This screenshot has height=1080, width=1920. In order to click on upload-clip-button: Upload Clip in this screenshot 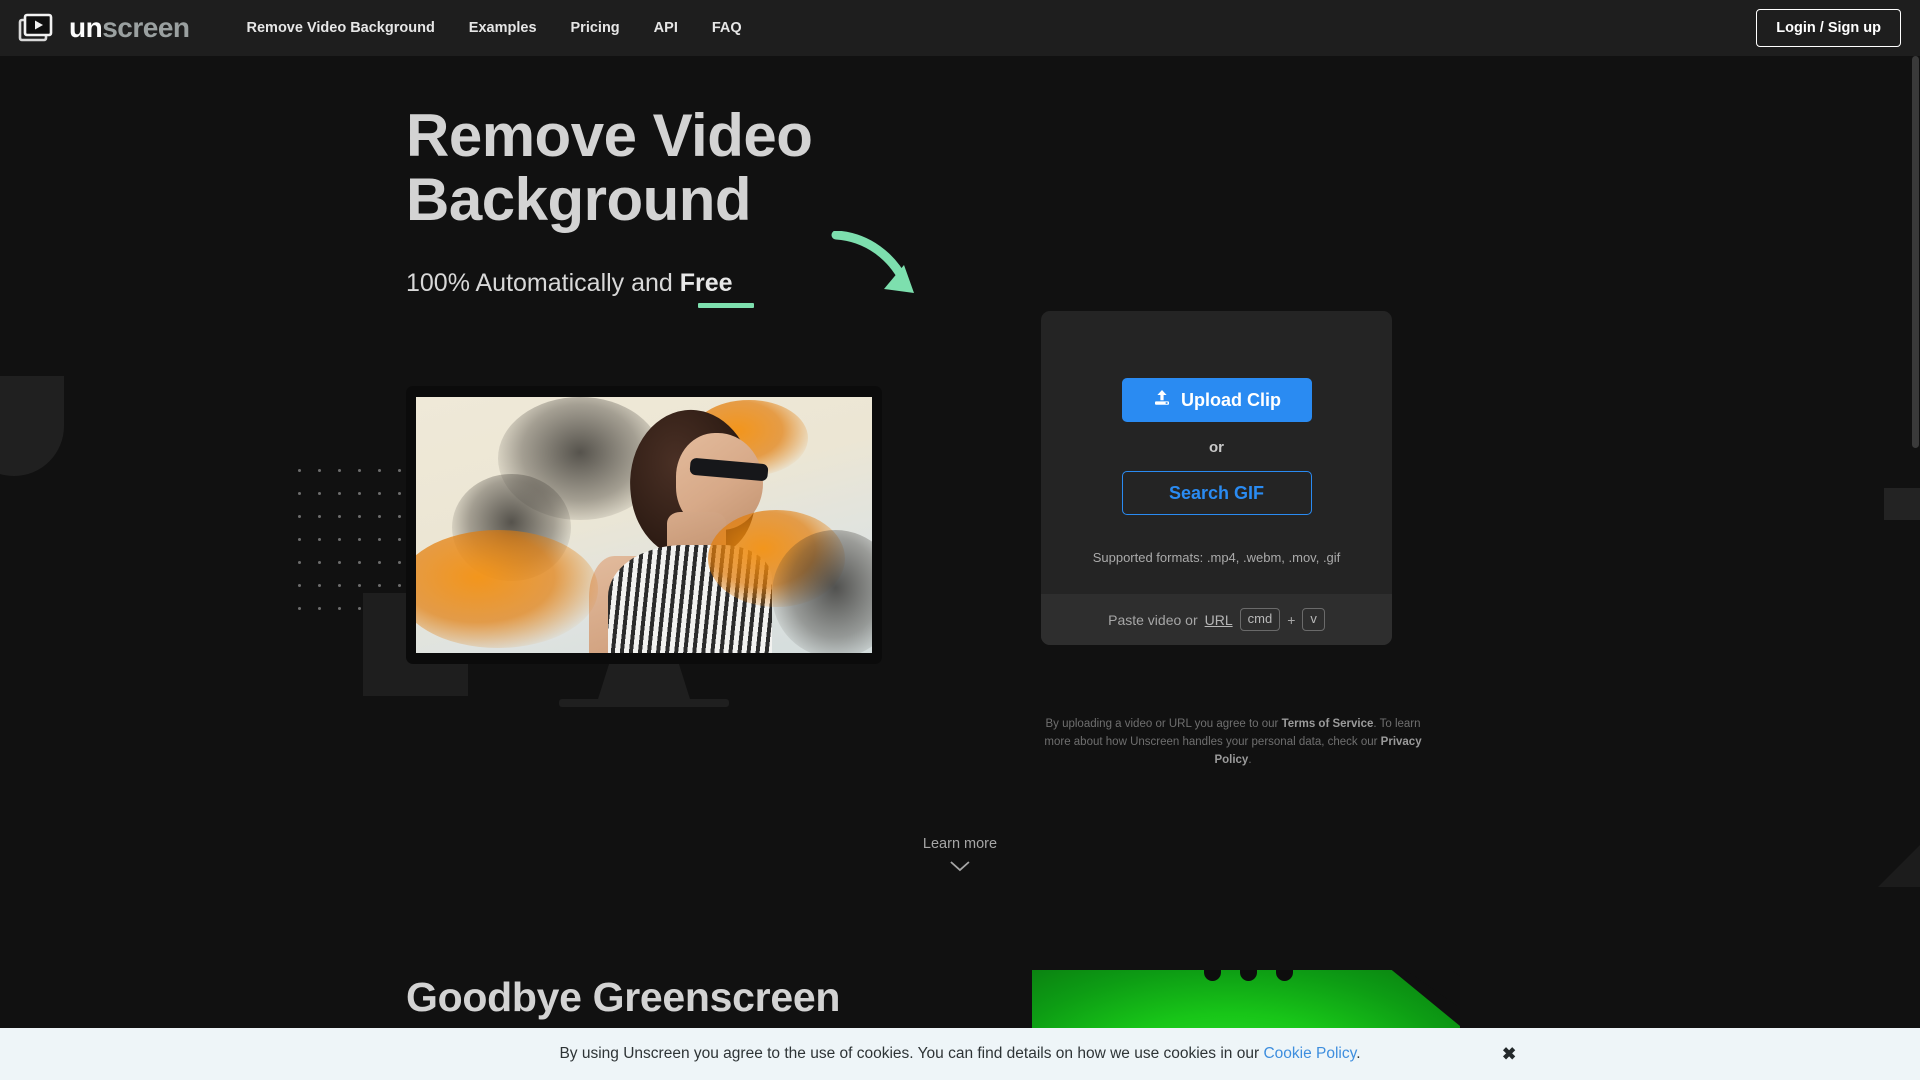, I will do `click(1216, 400)`.